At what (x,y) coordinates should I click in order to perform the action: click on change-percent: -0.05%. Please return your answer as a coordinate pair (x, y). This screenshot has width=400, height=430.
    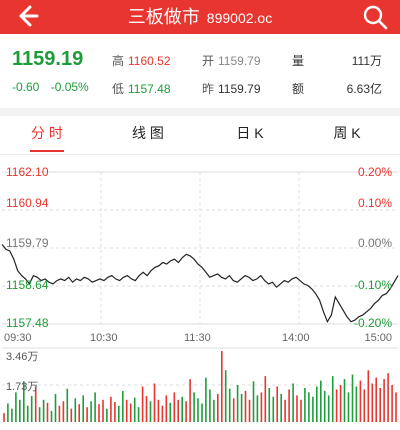
    Looking at the image, I should click on (69, 87).